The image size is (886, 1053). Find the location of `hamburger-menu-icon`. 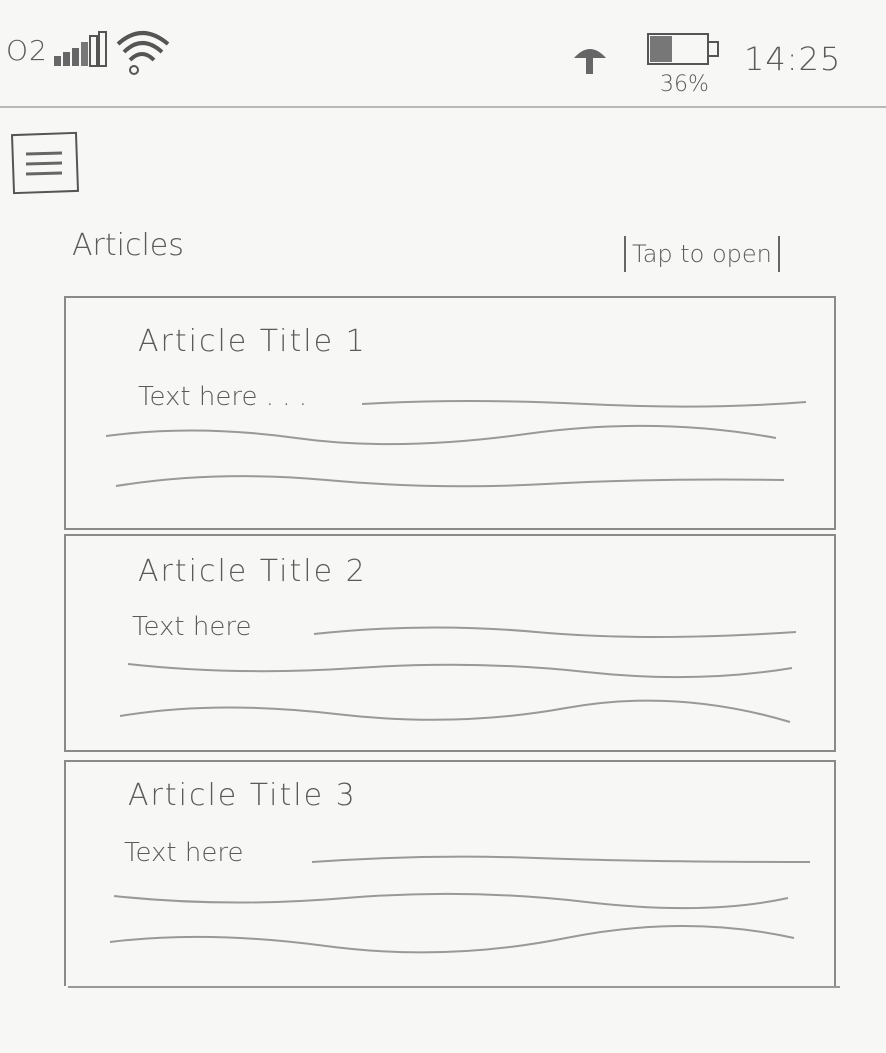

hamburger-menu-icon is located at coordinates (45, 163).